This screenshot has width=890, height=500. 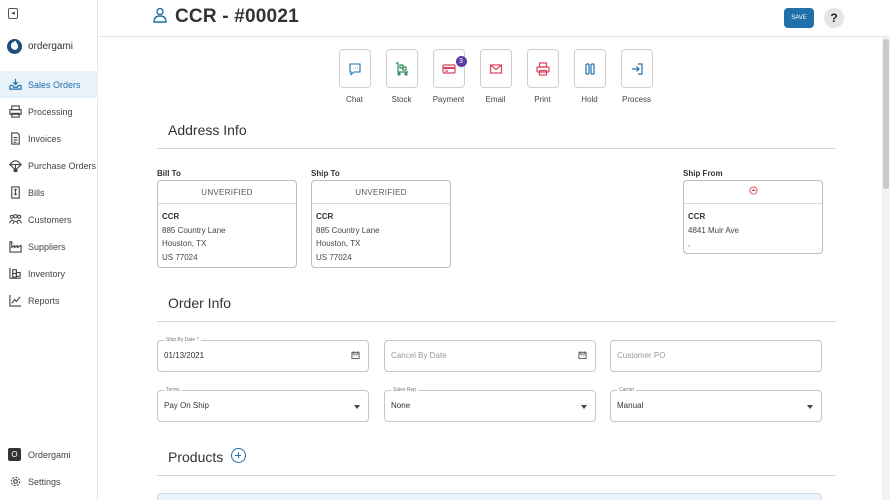 I want to click on sidebar-item-inventory: Inventory, so click(x=49, y=273).